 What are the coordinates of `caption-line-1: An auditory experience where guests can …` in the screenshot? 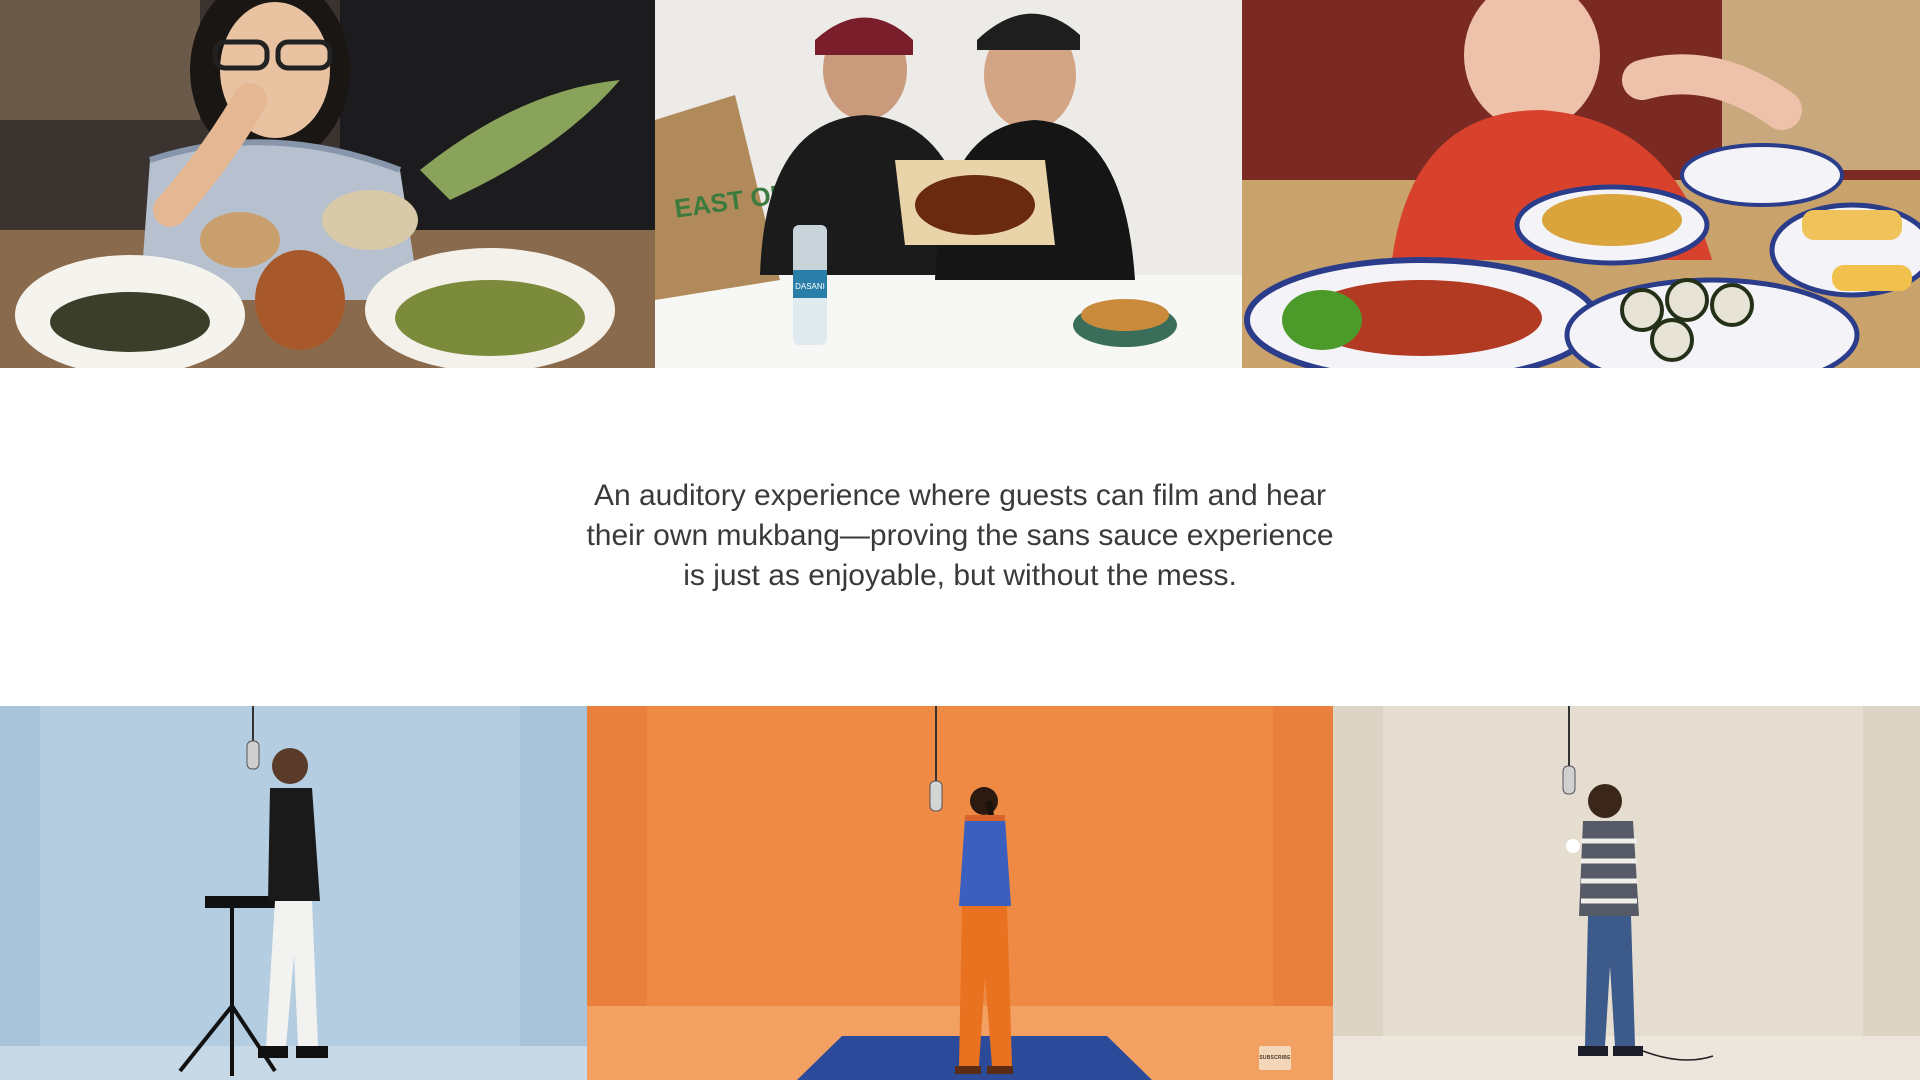 It's located at (960, 495).